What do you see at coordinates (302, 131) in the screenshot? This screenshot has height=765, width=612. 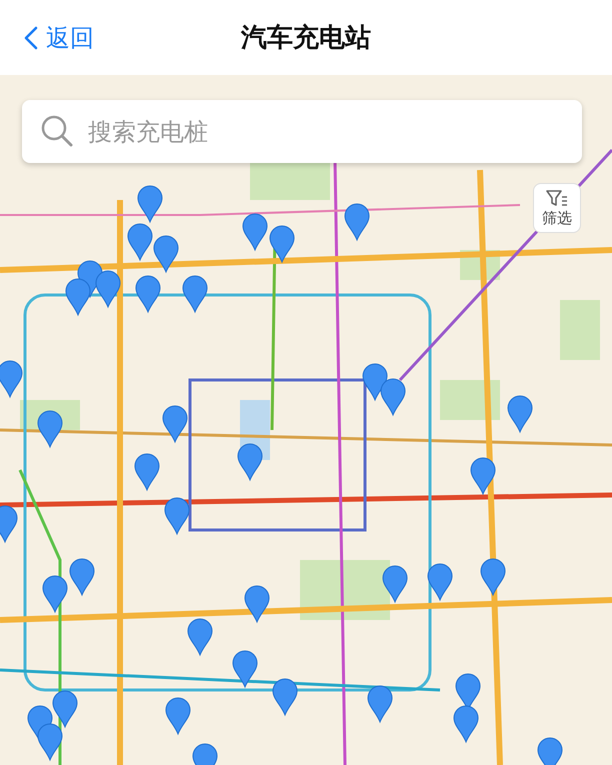 I see `search-field: 搜索充电桩` at bounding box center [302, 131].